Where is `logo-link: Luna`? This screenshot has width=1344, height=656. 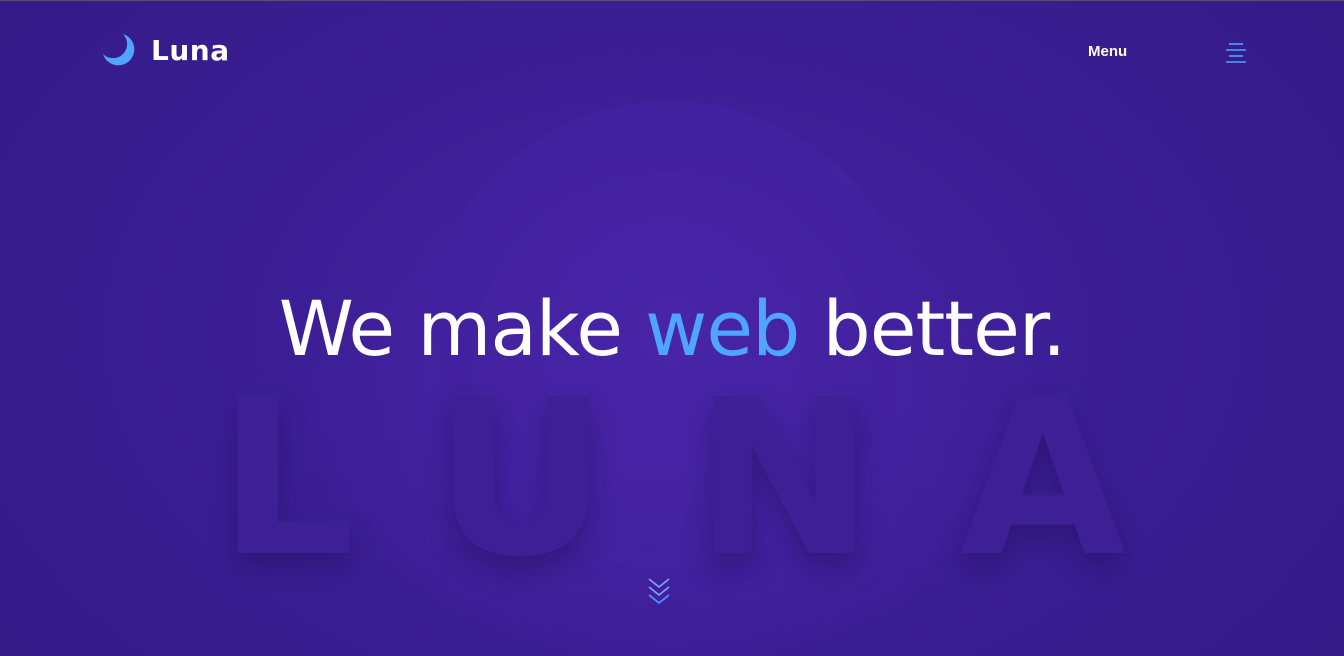
logo-link: Luna is located at coordinates (165, 50).